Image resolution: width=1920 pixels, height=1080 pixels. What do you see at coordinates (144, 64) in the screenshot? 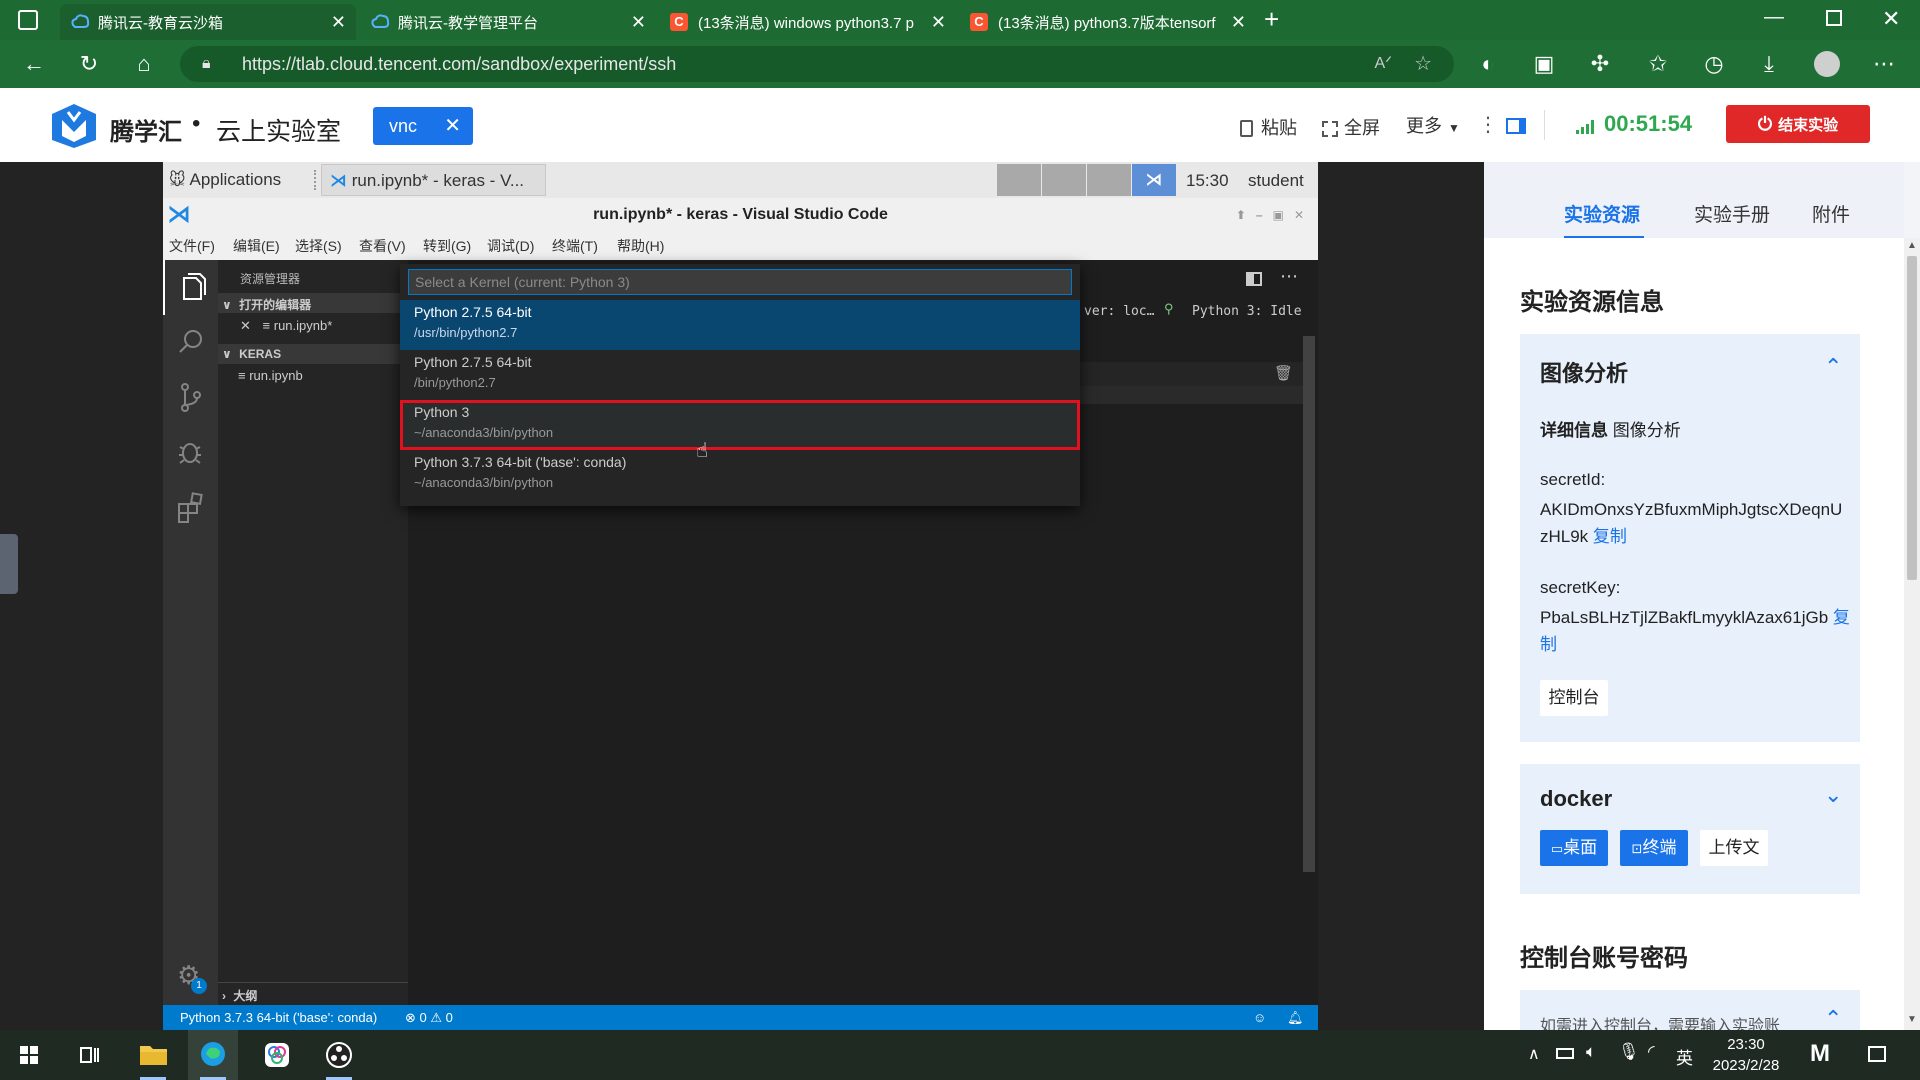
I see `home-icon: ⌂` at bounding box center [144, 64].